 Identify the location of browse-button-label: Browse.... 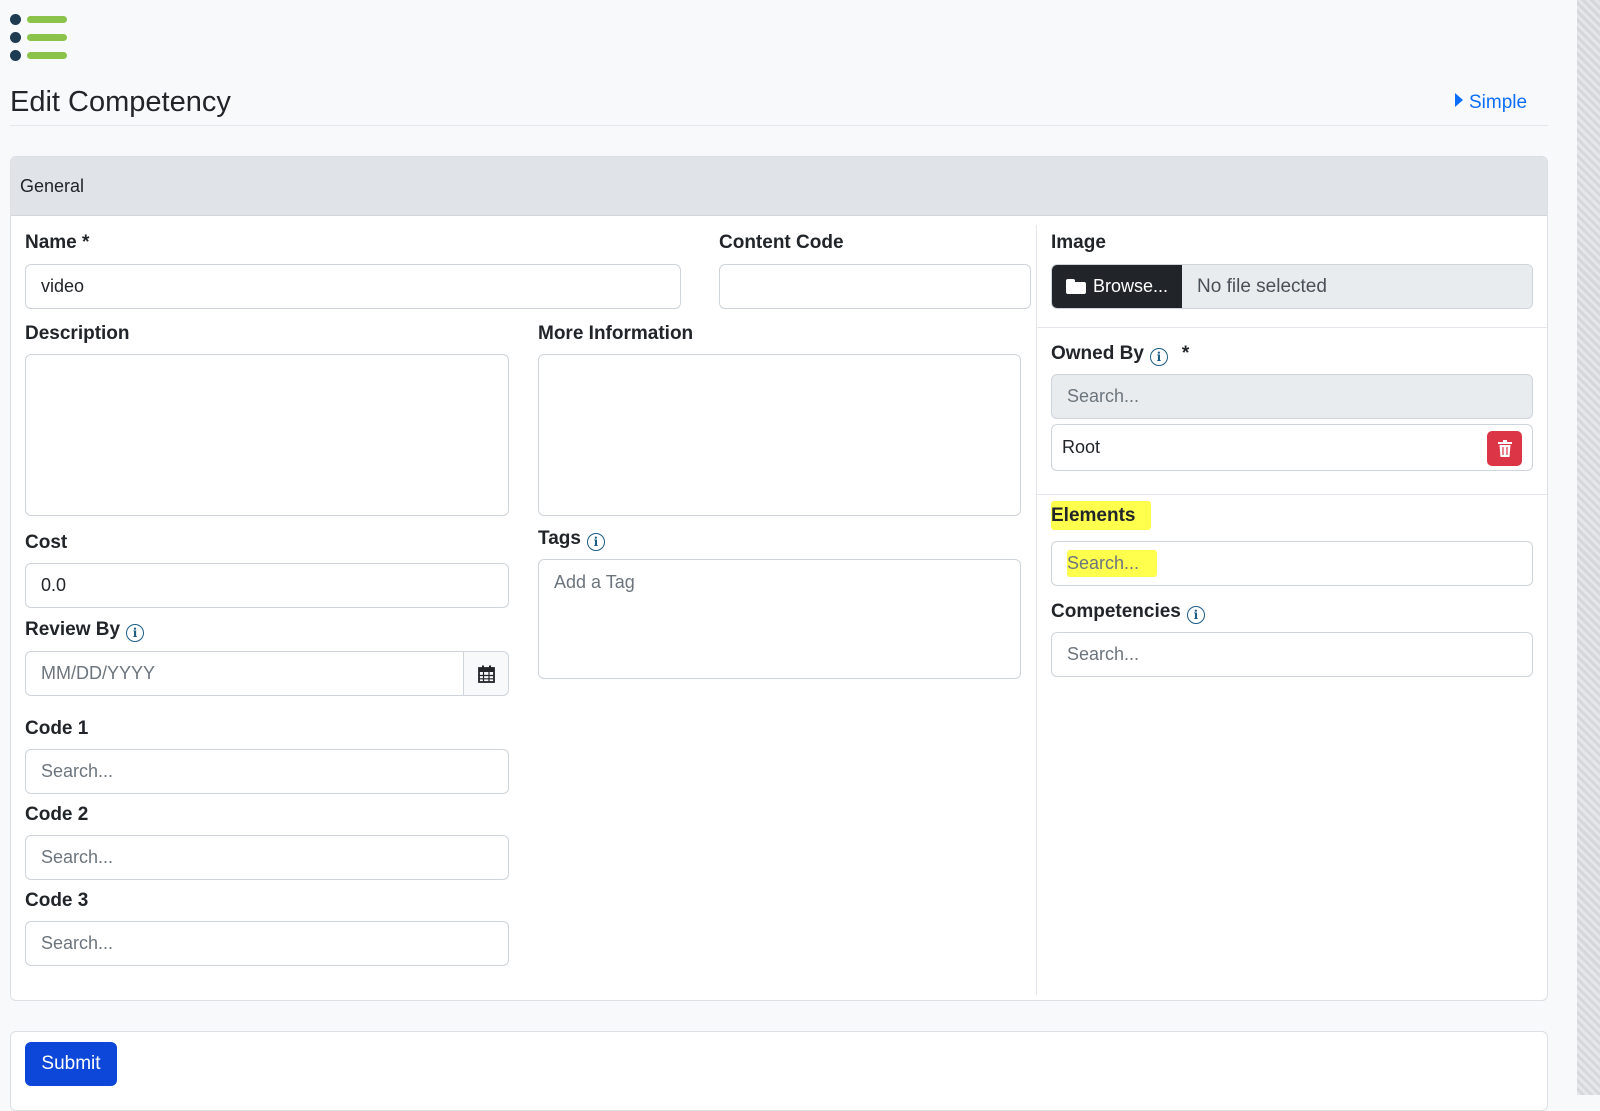
(1131, 286).